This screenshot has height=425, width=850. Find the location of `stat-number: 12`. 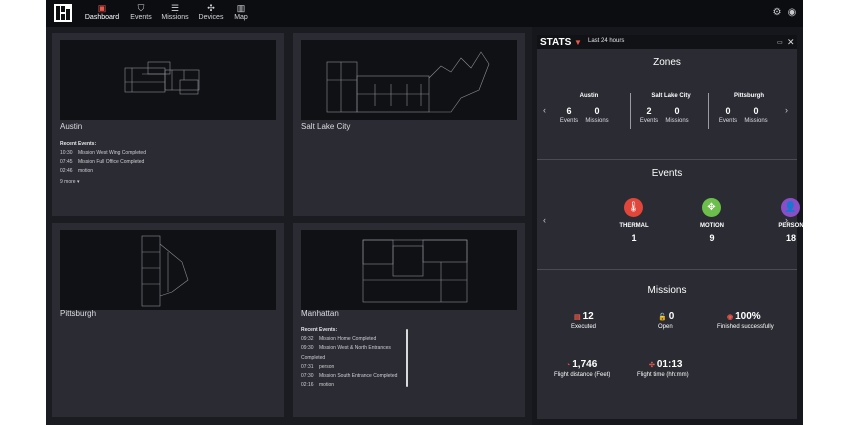

stat-number: 12 is located at coordinates (588, 316).